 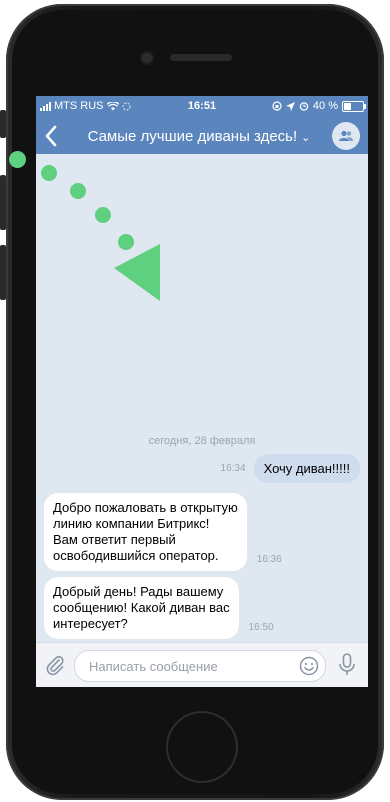 I want to click on date-separator: сегодня, 28 февраля, so click(x=202, y=441).